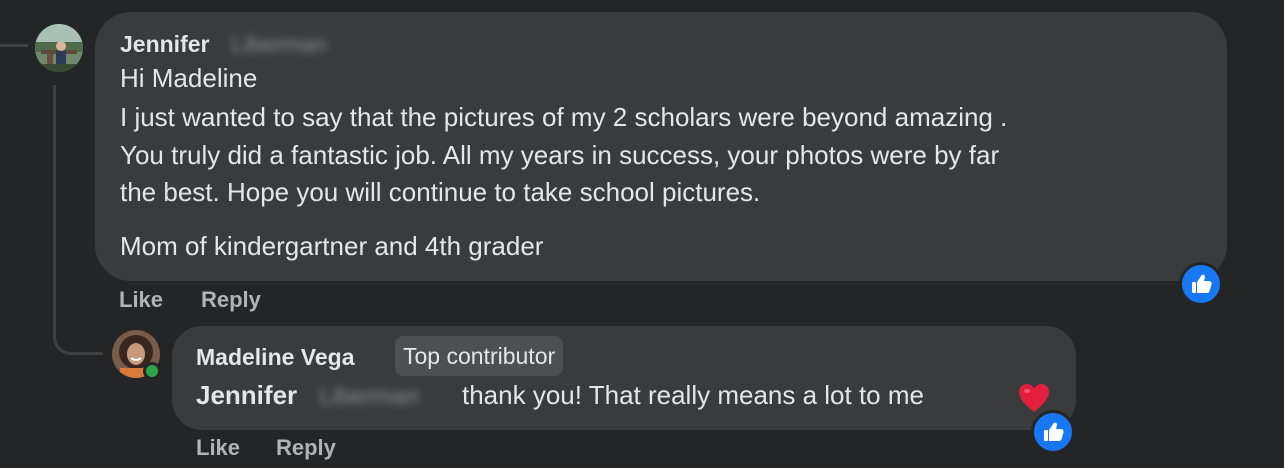  Describe the element at coordinates (189, 78) in the screenshot. I see `comment-line-1: Hi Madeline` at that location.